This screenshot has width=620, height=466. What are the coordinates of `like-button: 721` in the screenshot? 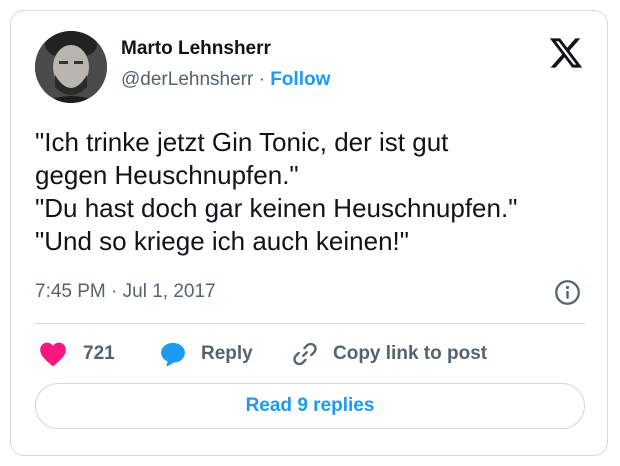 It's located at (77, 354).